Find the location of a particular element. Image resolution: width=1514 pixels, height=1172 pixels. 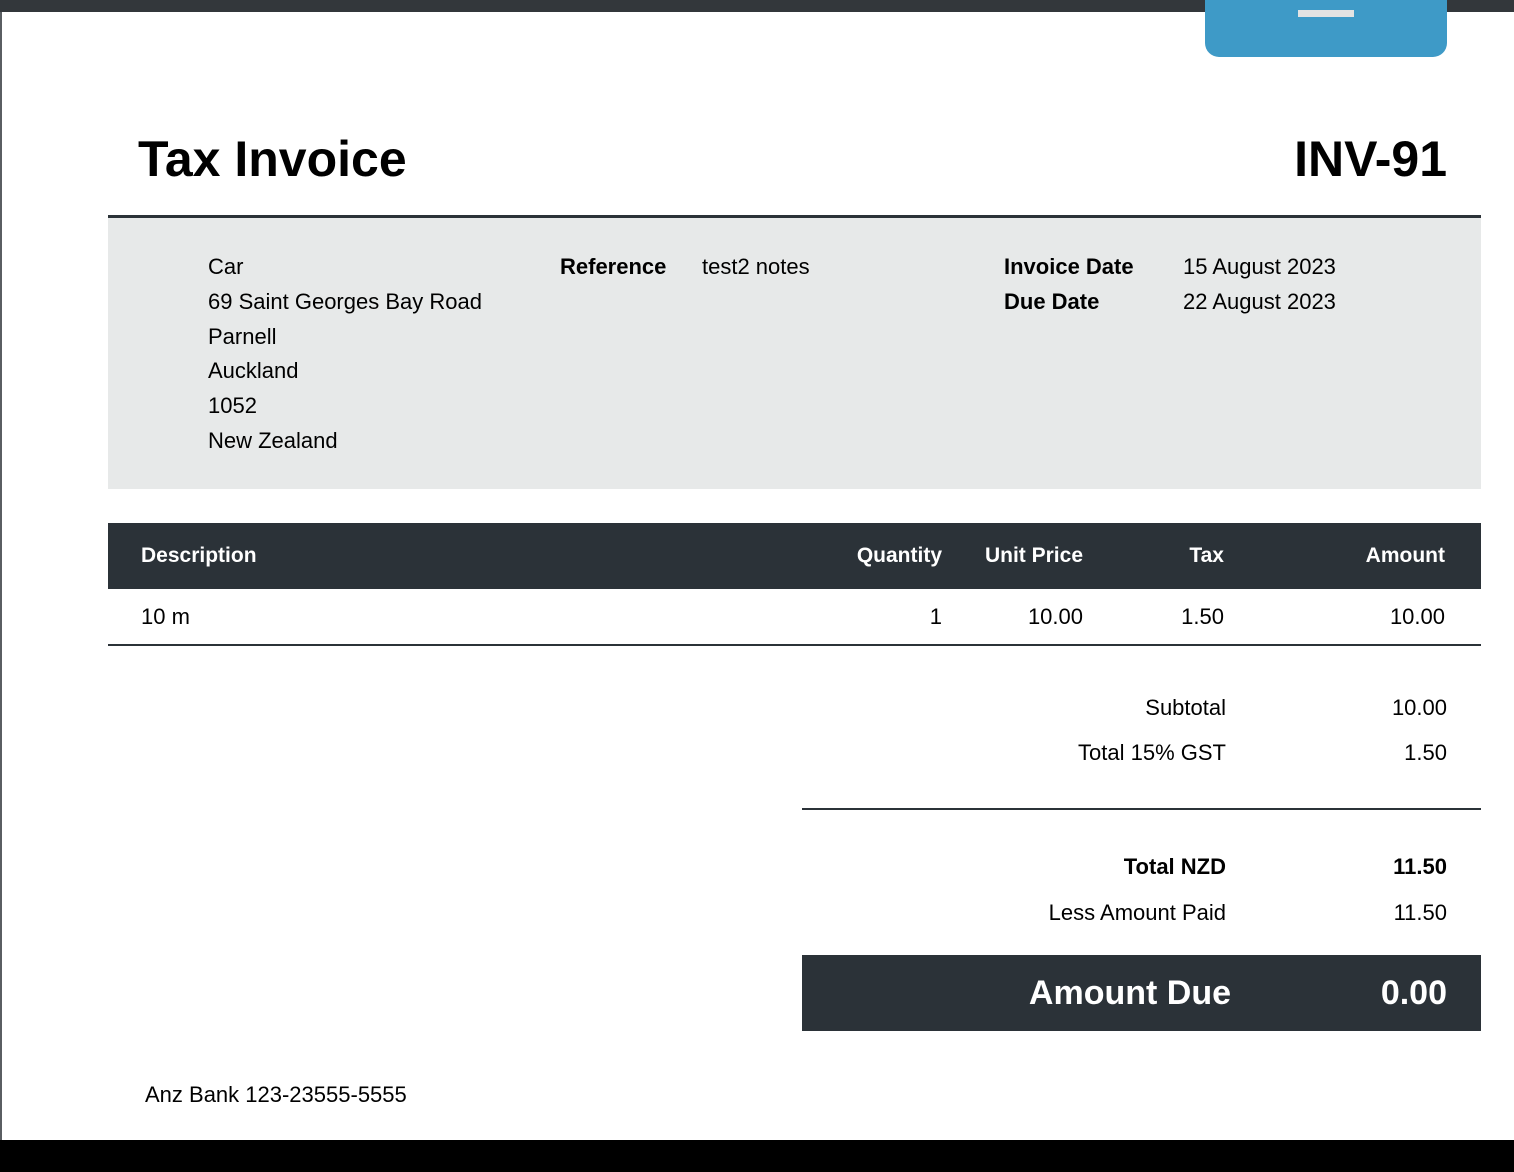

window-bottom-bar is located at coordinates (757, 1156).